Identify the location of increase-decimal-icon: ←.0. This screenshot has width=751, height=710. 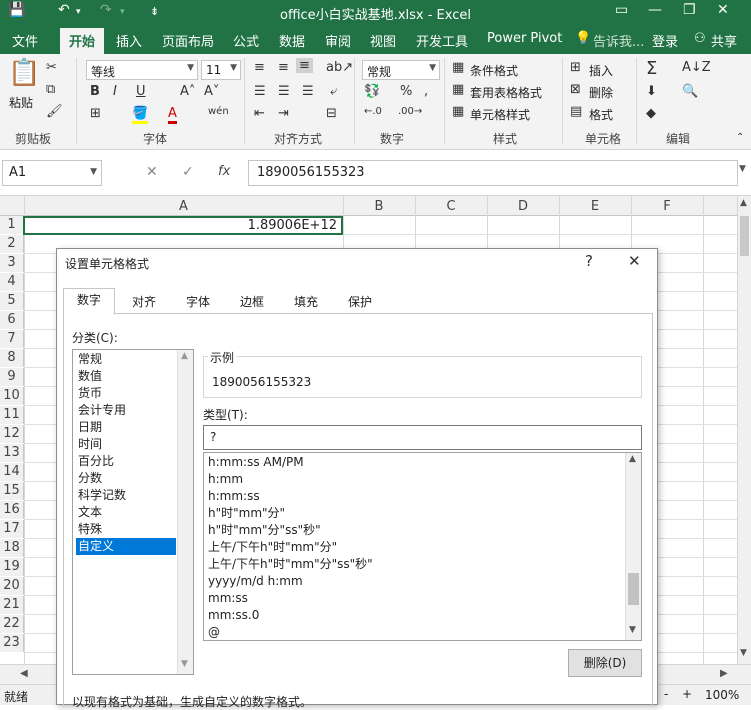
(373, 111).